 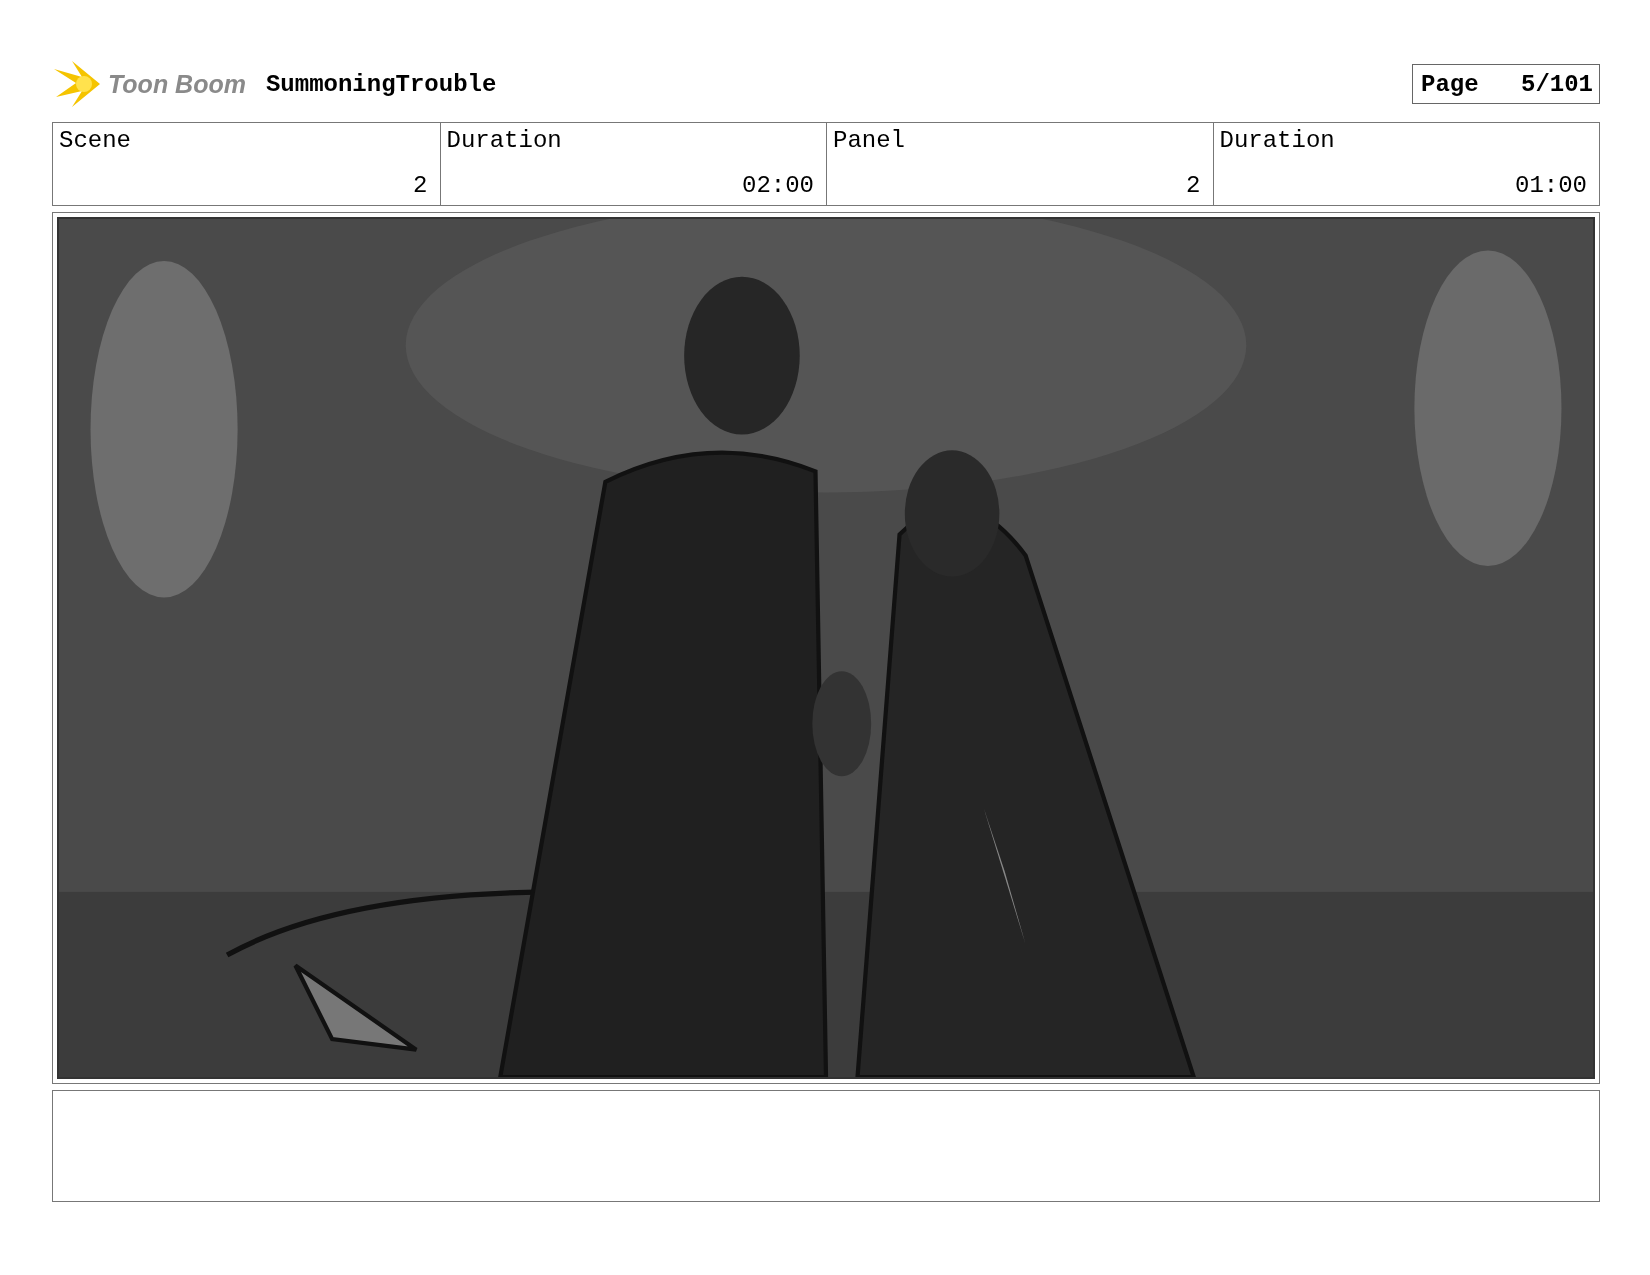 What do you see at coordinates (77, 84) in the screenshot?
I see `starburst-icon` at bounding box center [77, 84].